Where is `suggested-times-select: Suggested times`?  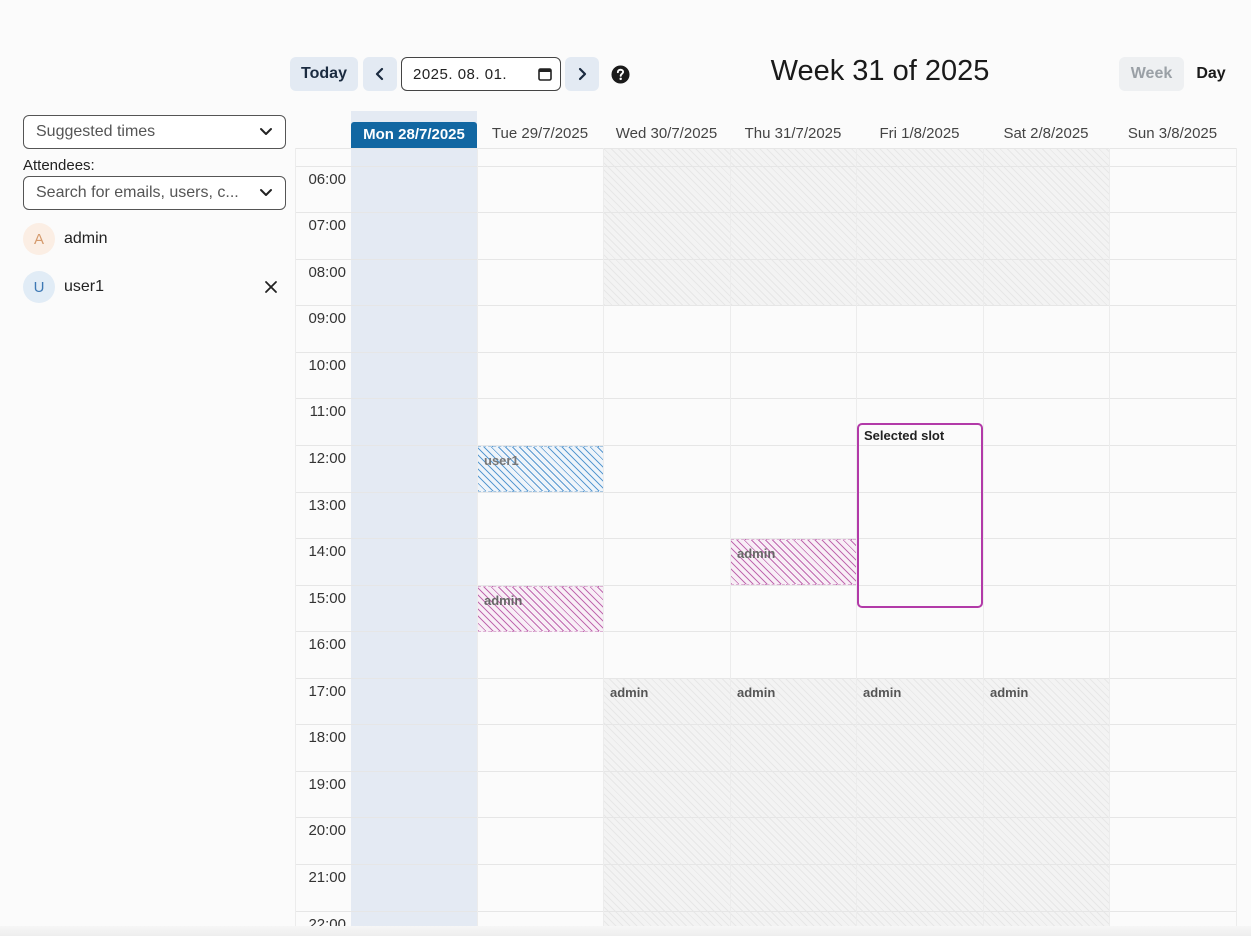
suggested-times-select: Suggested times is located at coordinates (154, 132).